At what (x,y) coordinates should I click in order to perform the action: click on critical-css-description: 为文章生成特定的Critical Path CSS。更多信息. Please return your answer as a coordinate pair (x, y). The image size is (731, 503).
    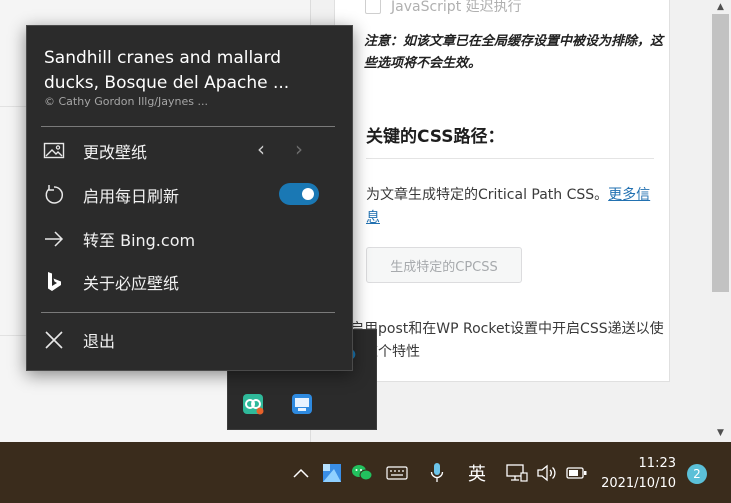
    Looking at the image, I should click on (514, 207).